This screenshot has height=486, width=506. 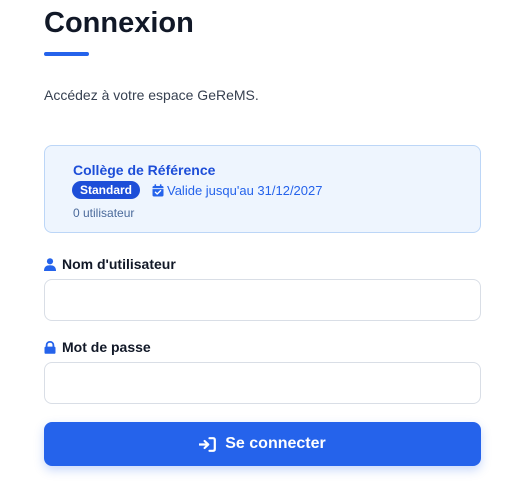 What do you see at coordinates (66, 54) in the screenshot?
I see `title-underline` at bounding box center [66, 54].